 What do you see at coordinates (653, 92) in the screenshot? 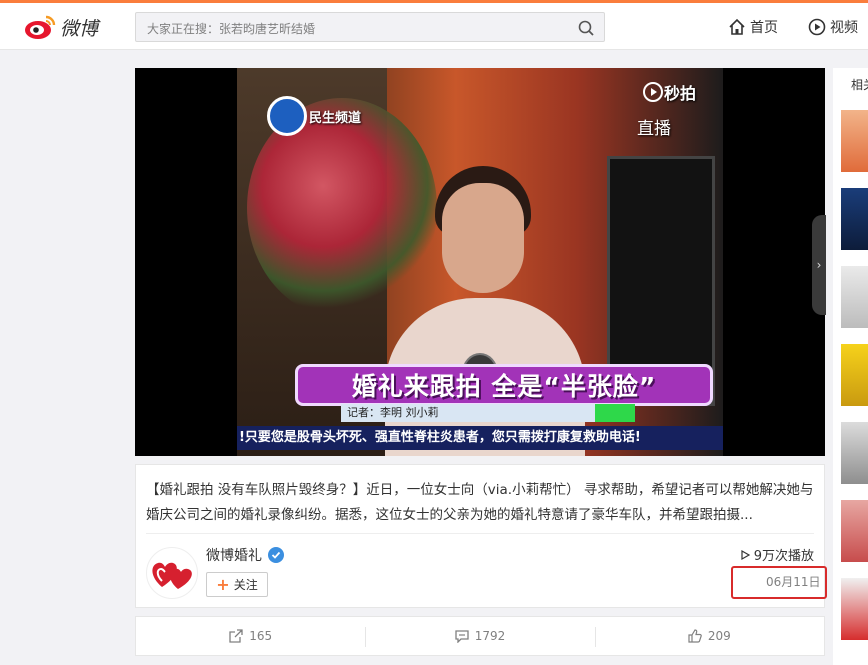
I see `miaopai-icon` at bounding box center [653, 92].